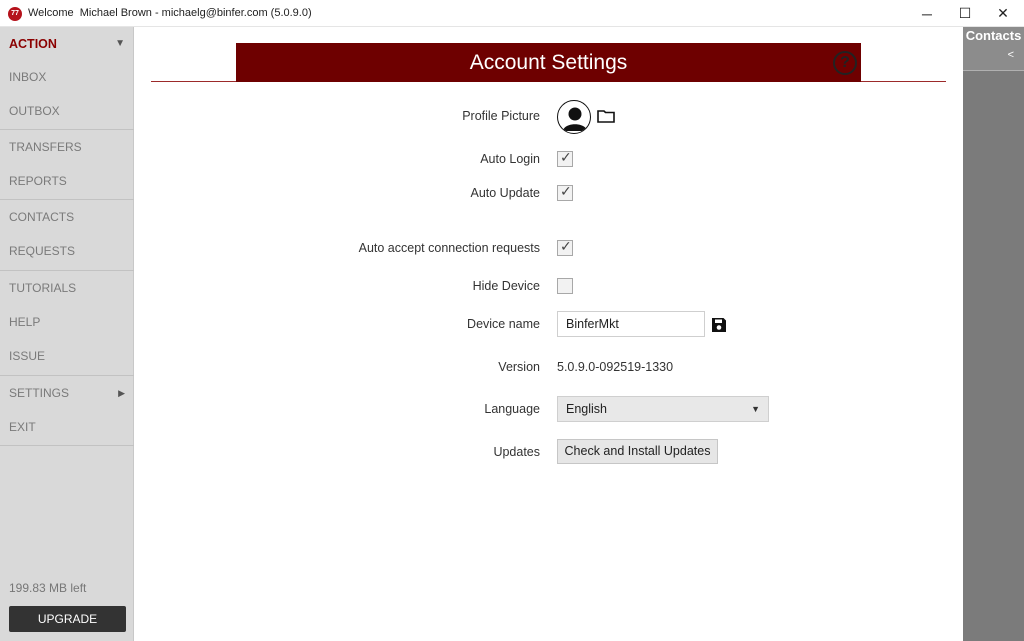 Image resolution: width=1024 pixels, height=641 pixels. I want to click on folder-icon, so click(606, 117).